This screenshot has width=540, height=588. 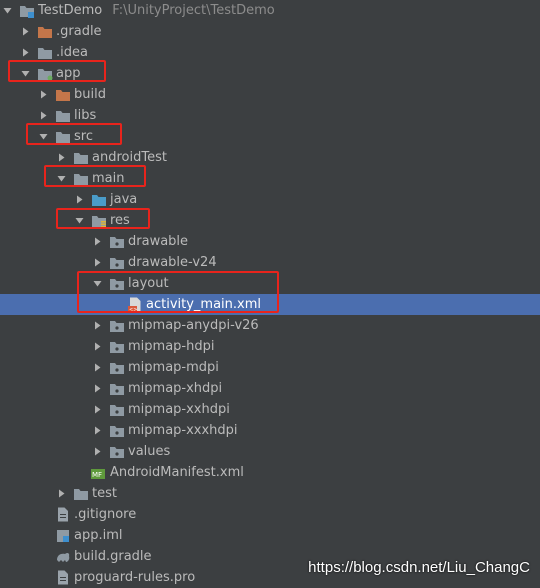 What do you see at coordinates (270, 199) in the screenshot?
I see `tree-row-java: java` at bounding box center [270, 199].